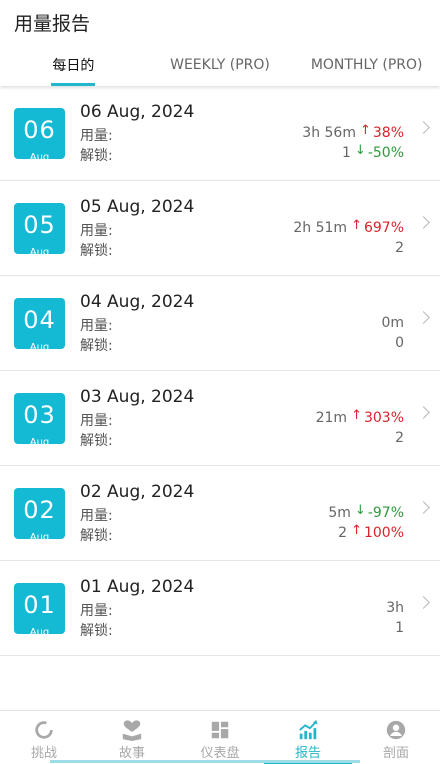  I want to click on nav-dashboard-label: 仪表盘, so click(220, 753).